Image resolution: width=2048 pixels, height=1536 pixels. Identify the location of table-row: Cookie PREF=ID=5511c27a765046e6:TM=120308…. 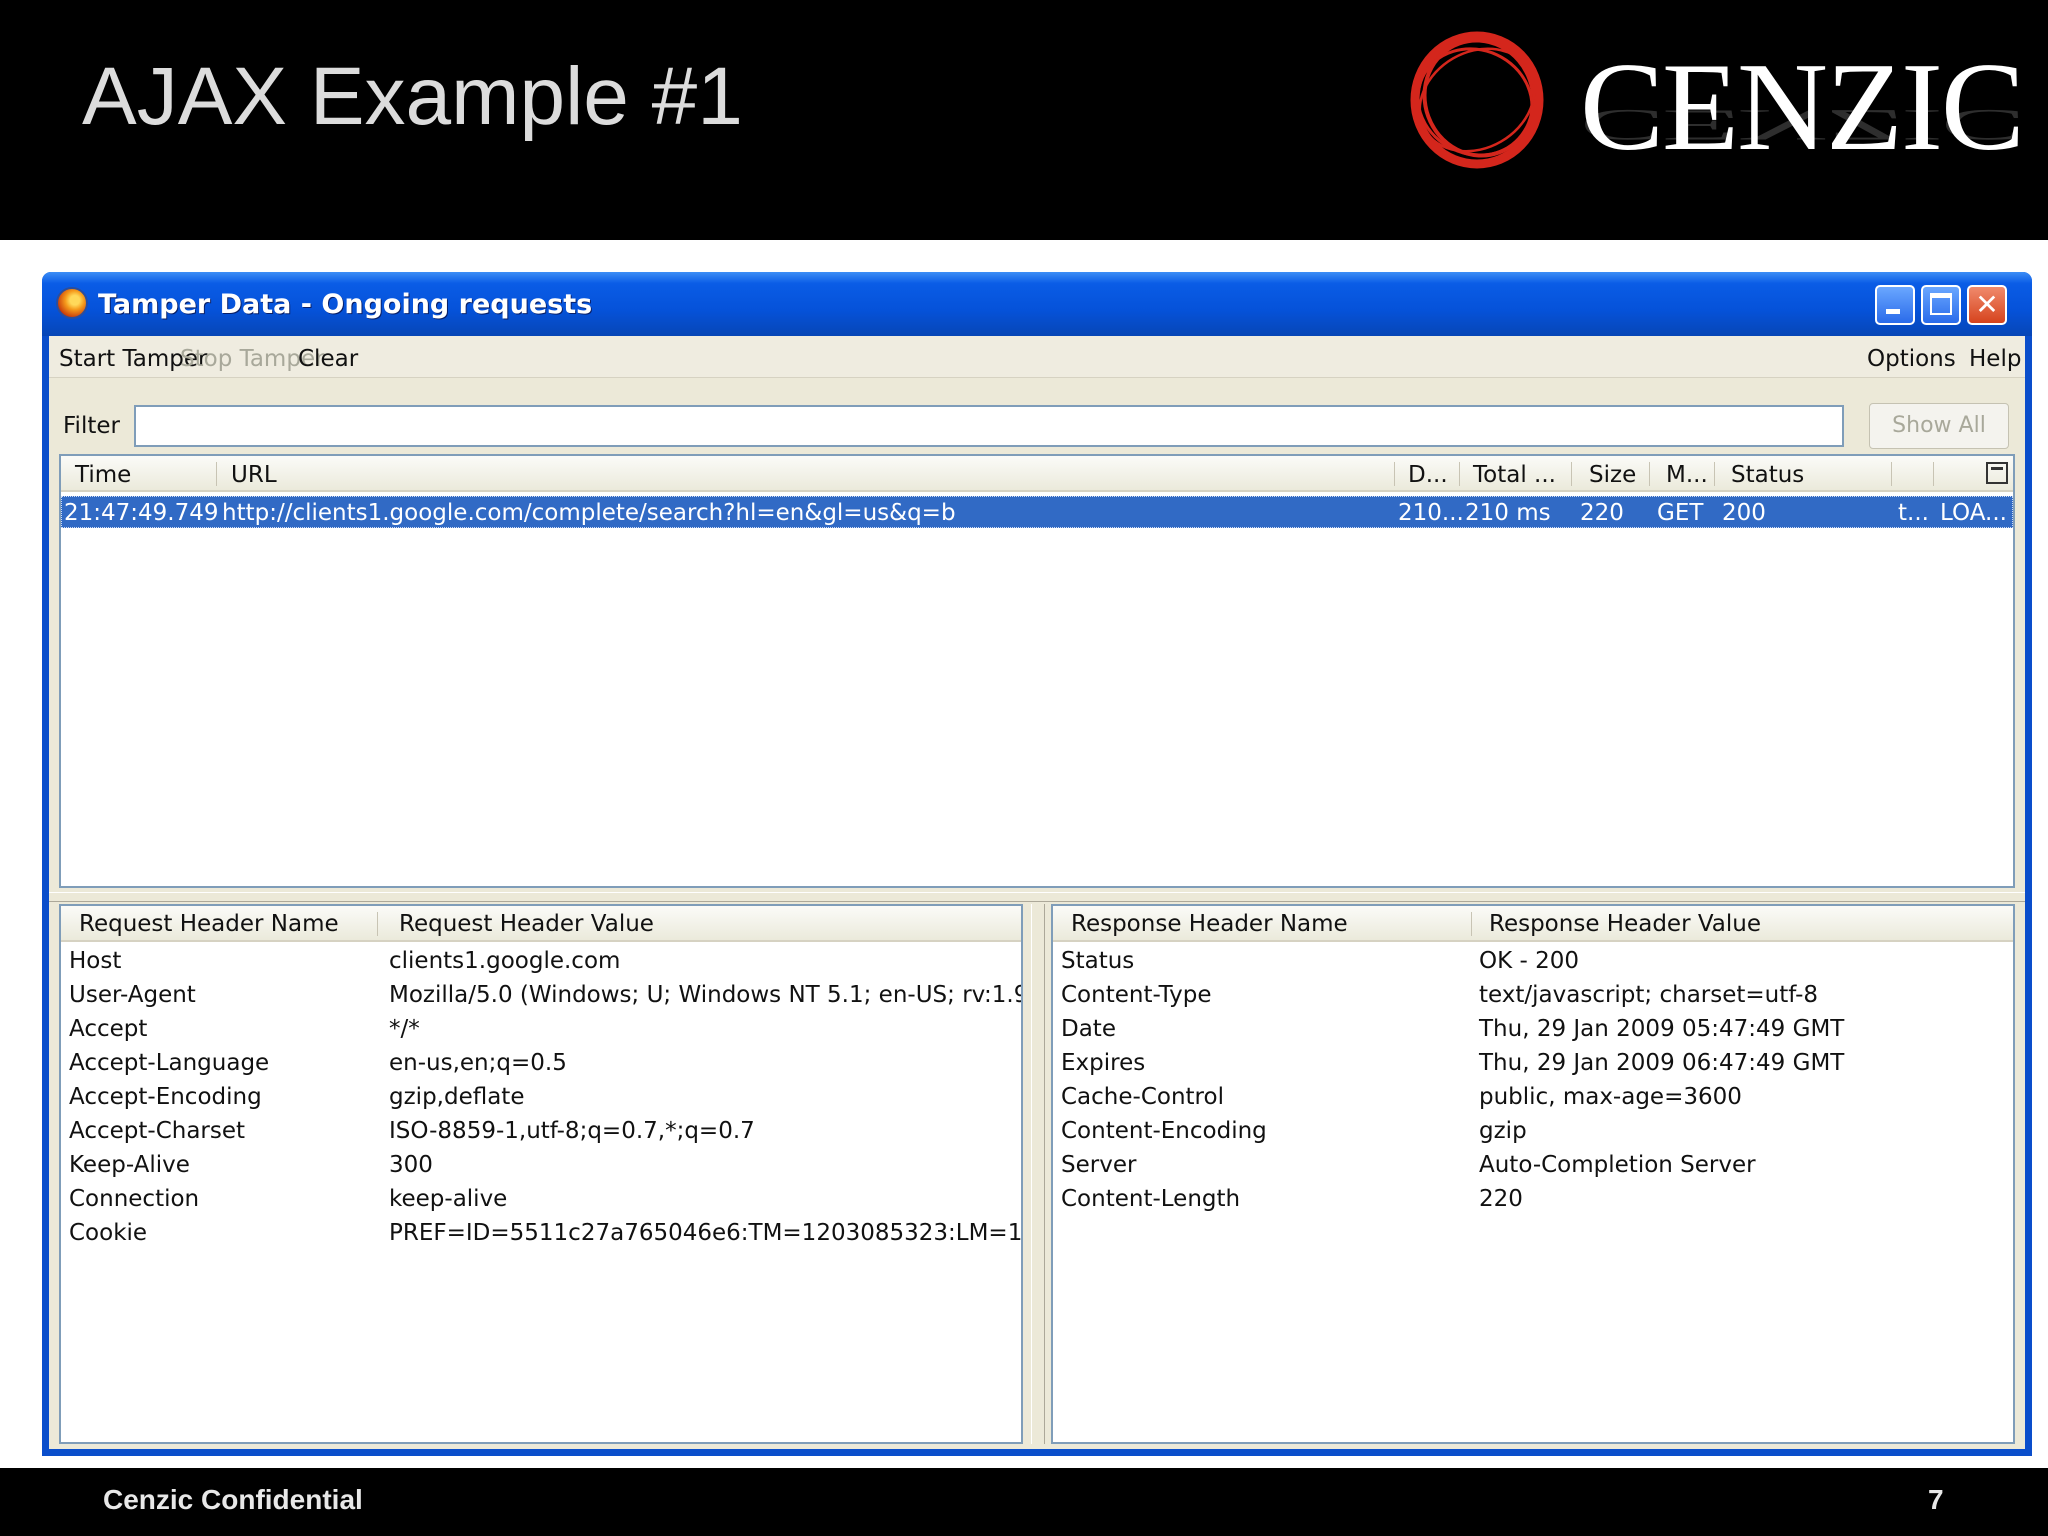
(541, 1235).